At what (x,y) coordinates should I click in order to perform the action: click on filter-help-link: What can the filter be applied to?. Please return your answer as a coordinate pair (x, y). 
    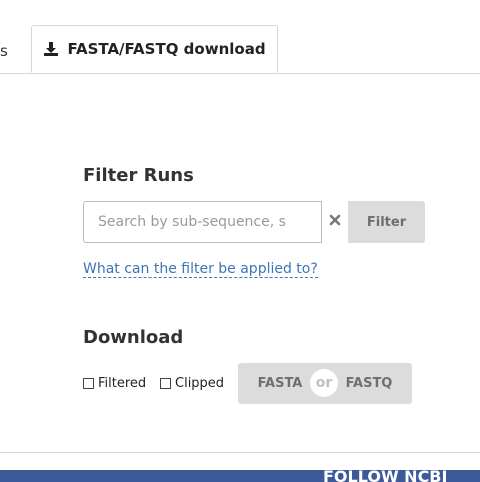
    Looking at the image, I should click on (200, 269).